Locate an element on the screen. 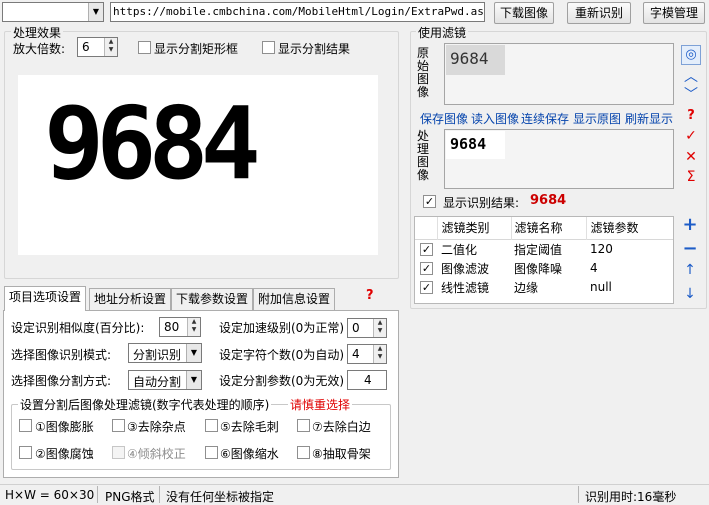  post-filter-title: 设置分割后图像处理滤镜(数字代表处理的顺序) is located at coordinates (145, 404).